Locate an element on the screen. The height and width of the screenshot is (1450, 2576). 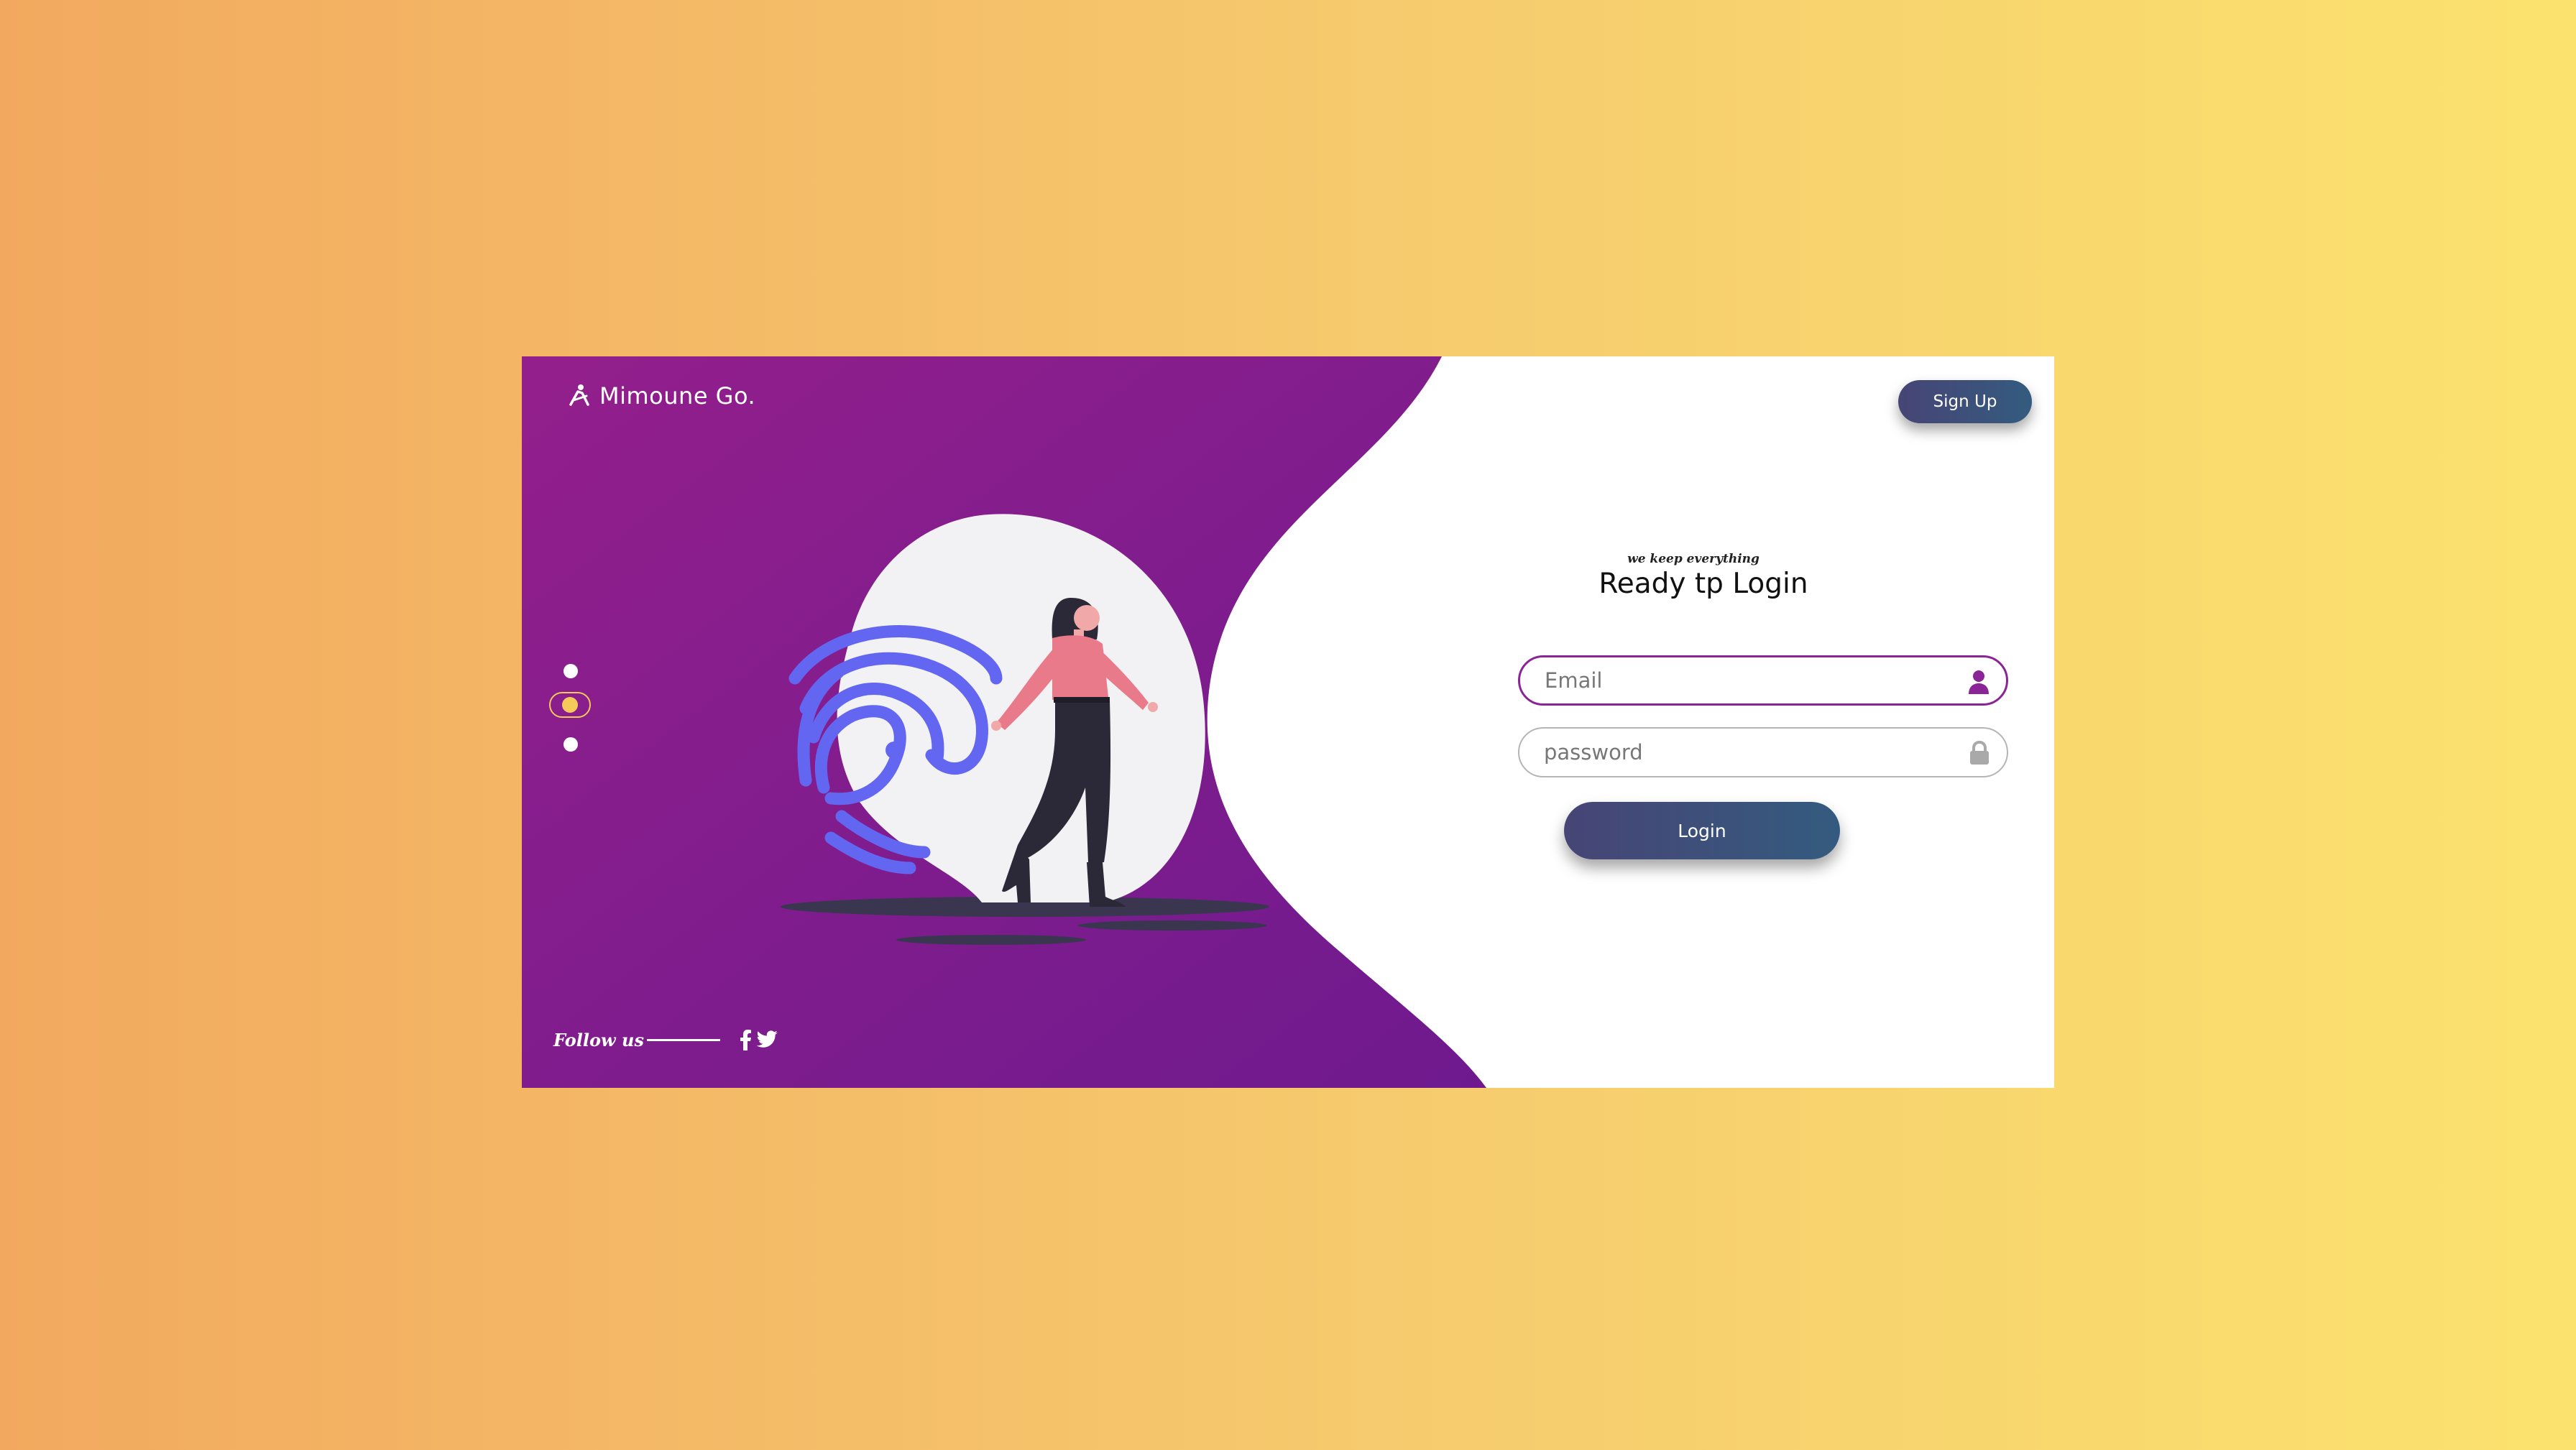
follow-label: Follow us is located at coordinates (598, 1039).